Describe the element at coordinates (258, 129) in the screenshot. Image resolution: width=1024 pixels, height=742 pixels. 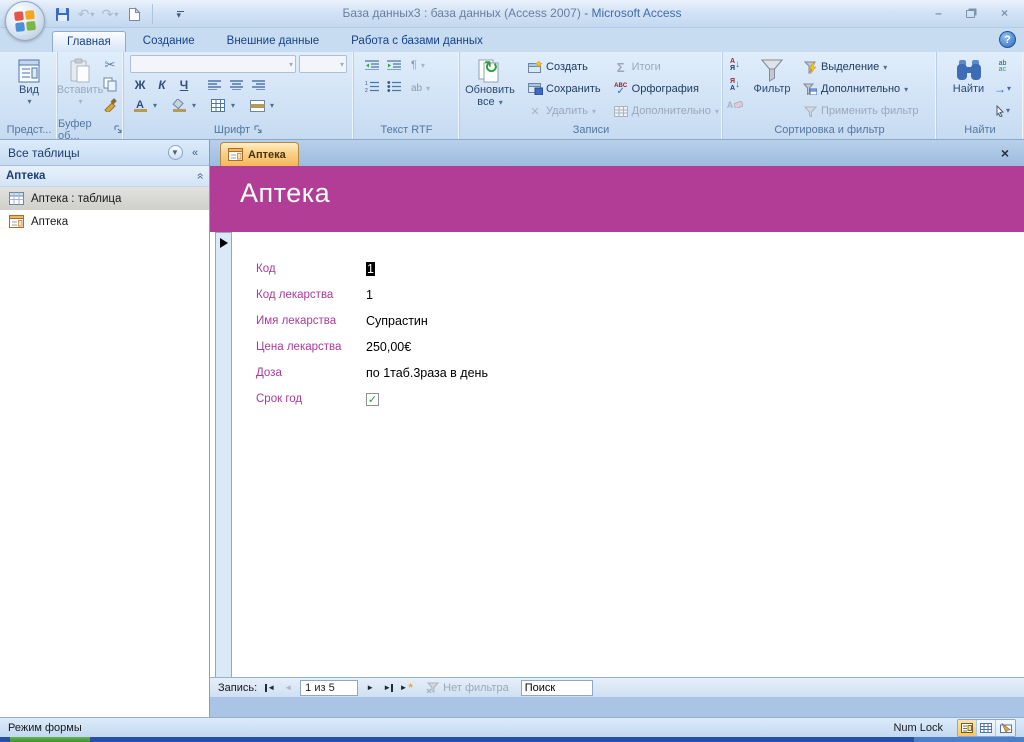
I see `font-dialog-launcher` at that location.